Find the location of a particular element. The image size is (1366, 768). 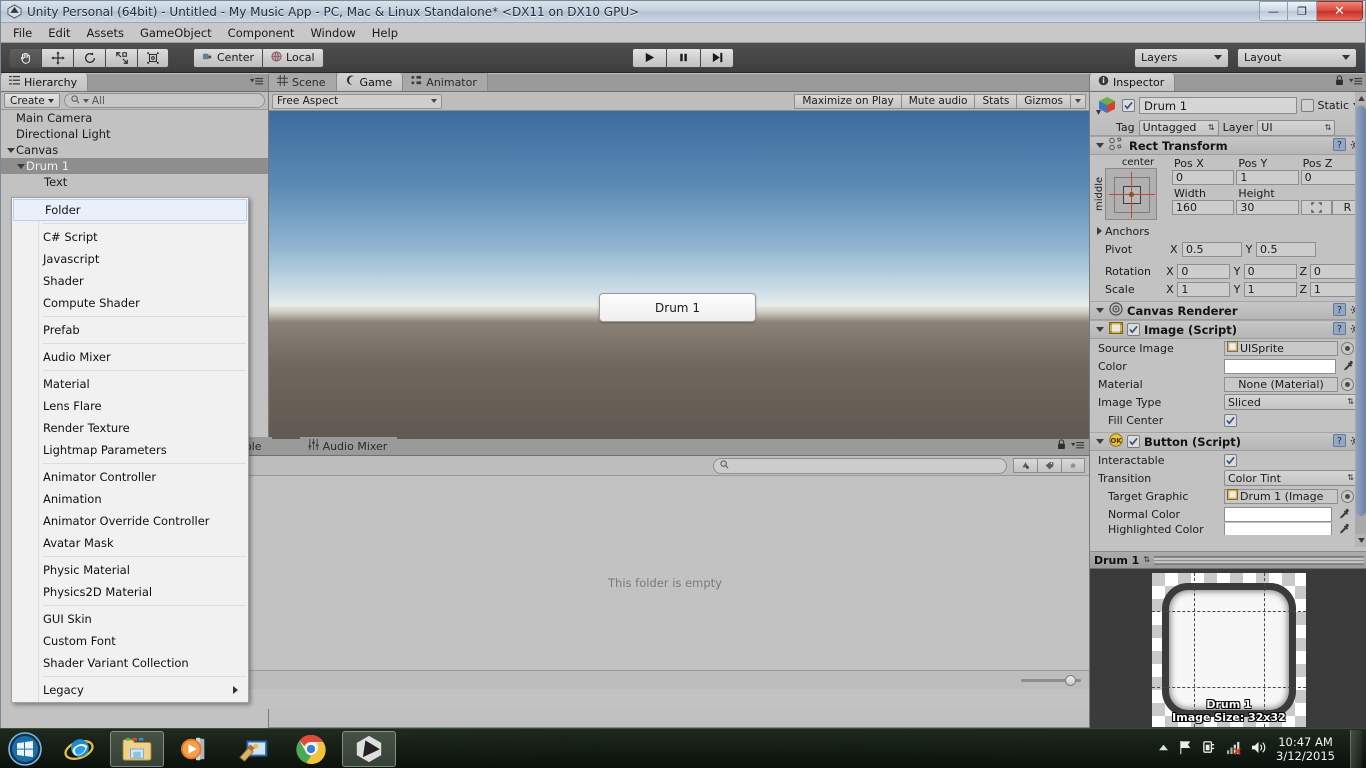

menu-item-physics2d-material: Physics2D Material is located at coordinates (130, 592).